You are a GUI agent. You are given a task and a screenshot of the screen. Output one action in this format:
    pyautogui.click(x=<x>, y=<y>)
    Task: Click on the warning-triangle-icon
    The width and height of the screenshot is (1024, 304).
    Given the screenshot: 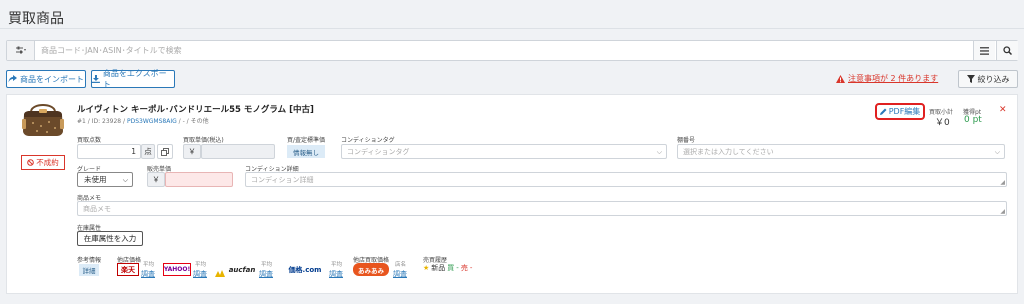 What is the action you would take?
    pyautogui.click(x=840, y=78)
    